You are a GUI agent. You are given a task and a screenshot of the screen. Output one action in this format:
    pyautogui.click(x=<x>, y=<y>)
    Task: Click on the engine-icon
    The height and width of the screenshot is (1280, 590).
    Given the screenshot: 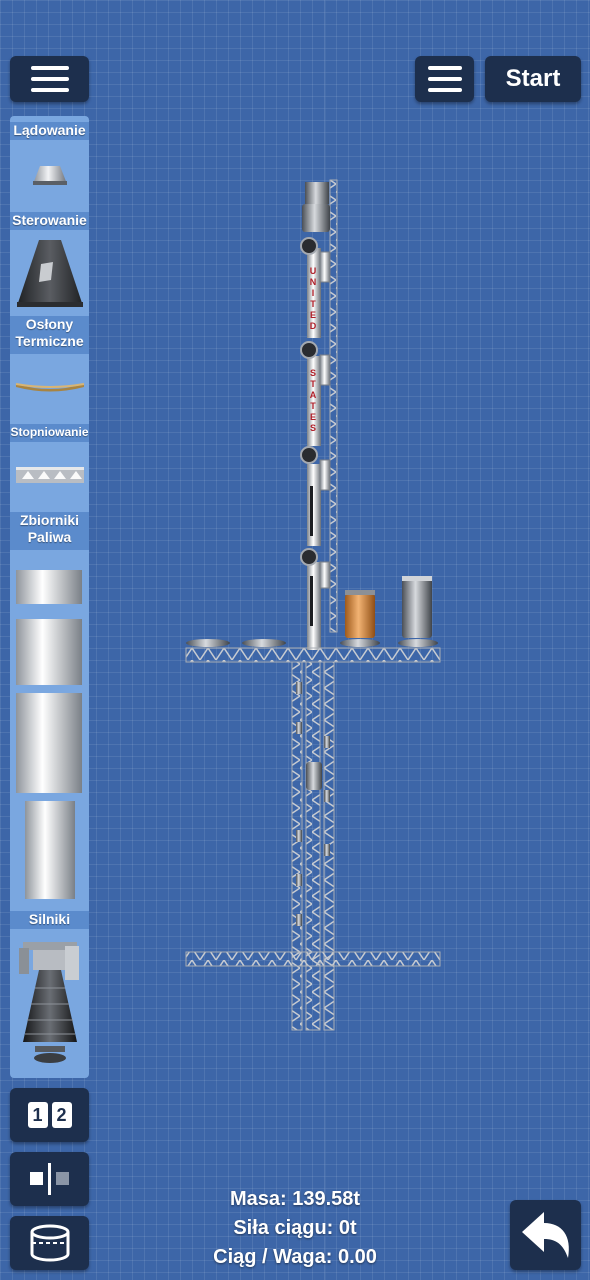 What is the action you would take?
    pyautogui.click(x=49, y=1002)
    